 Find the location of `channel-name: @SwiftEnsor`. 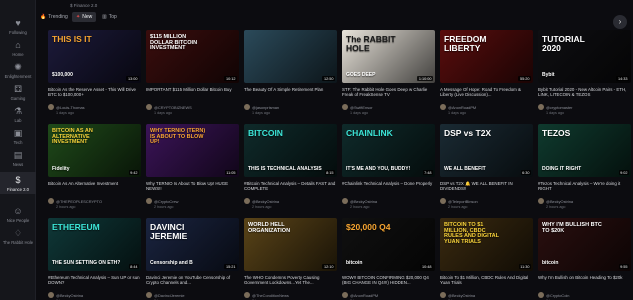

channel-name: @SwiftEnsor is located at coordinates (361, 107).